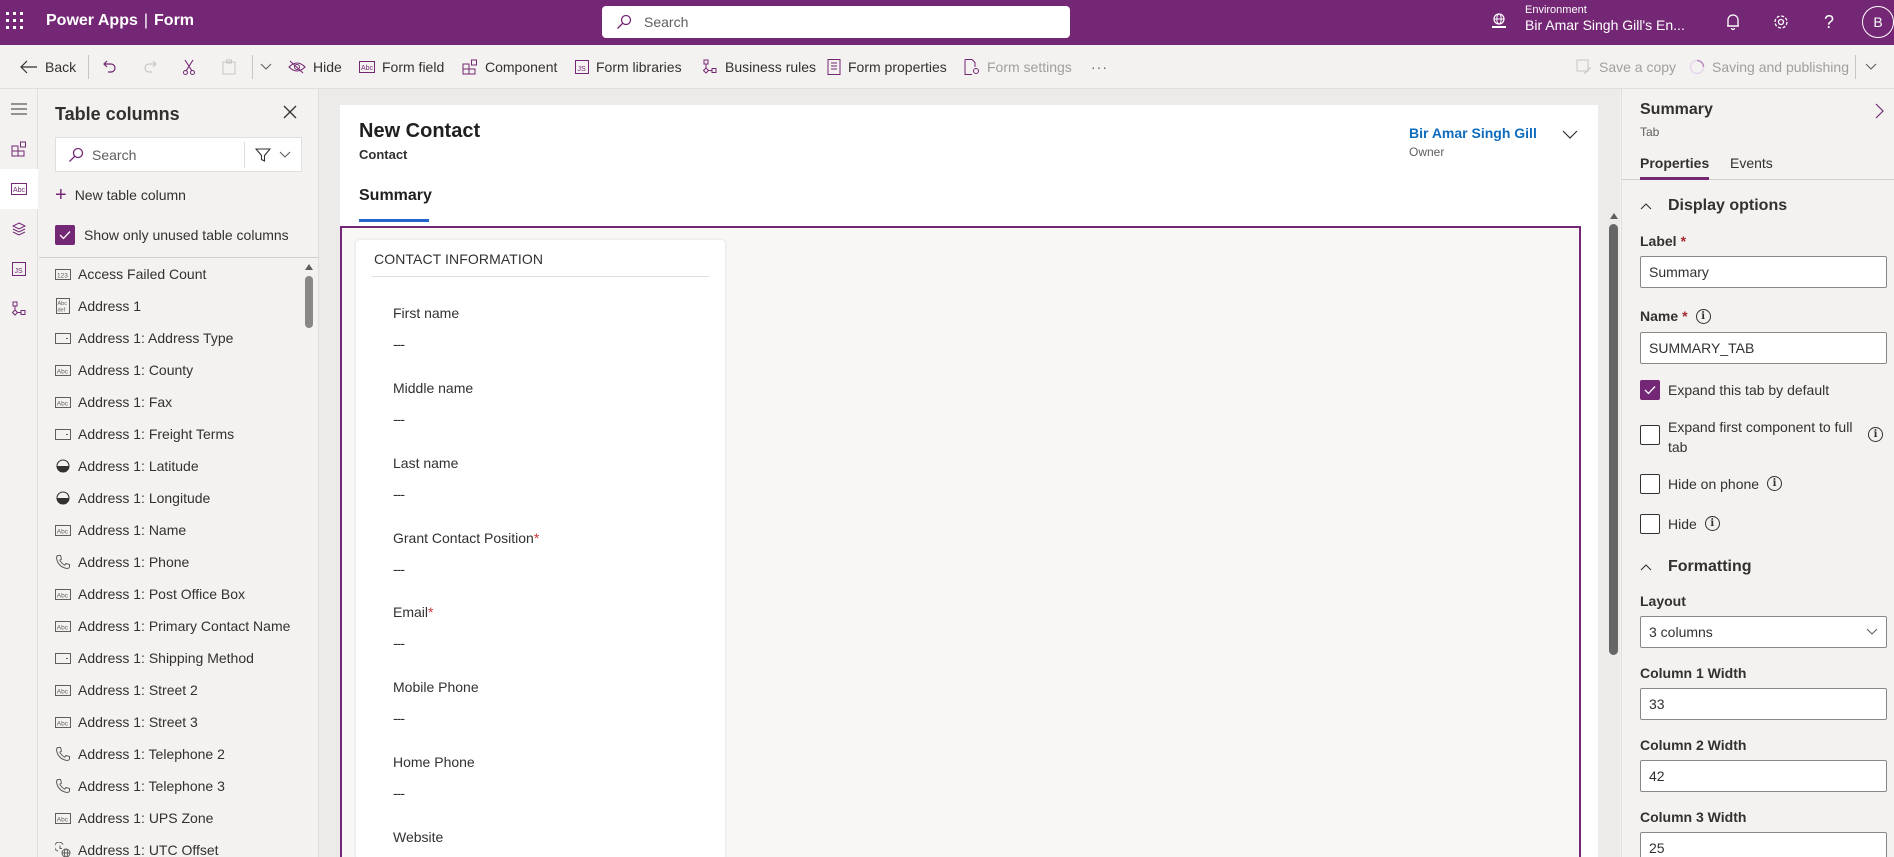  I want to click on table-column-item: Address 1: Longitude, so click(170, 498).